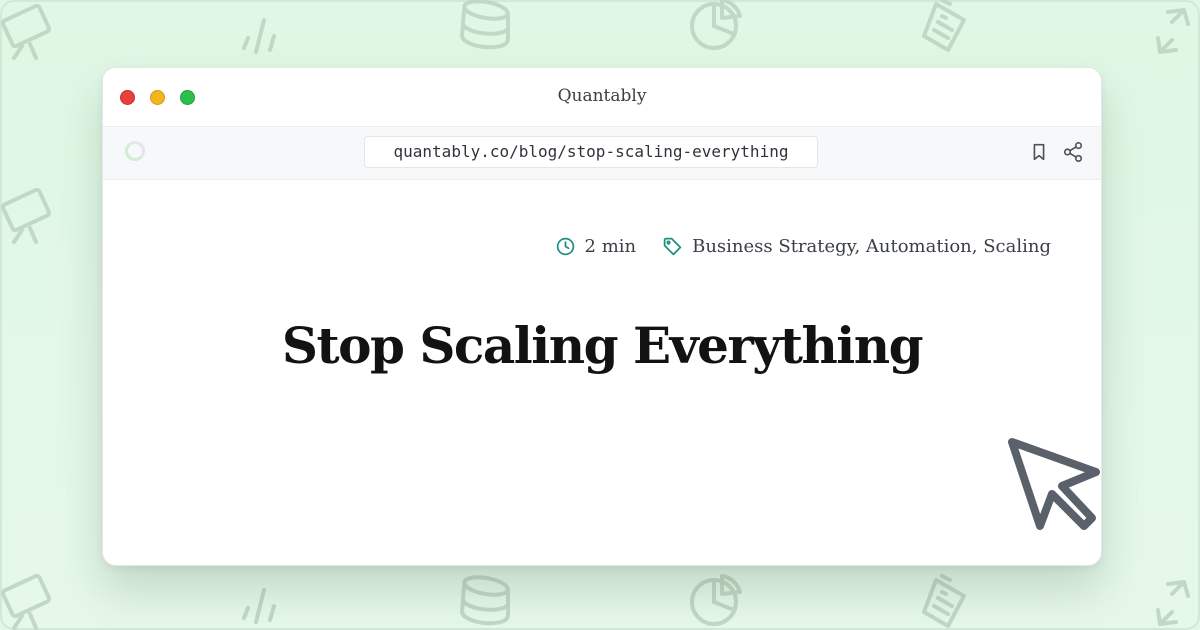 This screenshot has height=630, width=1200. I want to click on title-bar: Quantably, so click(602, 97).